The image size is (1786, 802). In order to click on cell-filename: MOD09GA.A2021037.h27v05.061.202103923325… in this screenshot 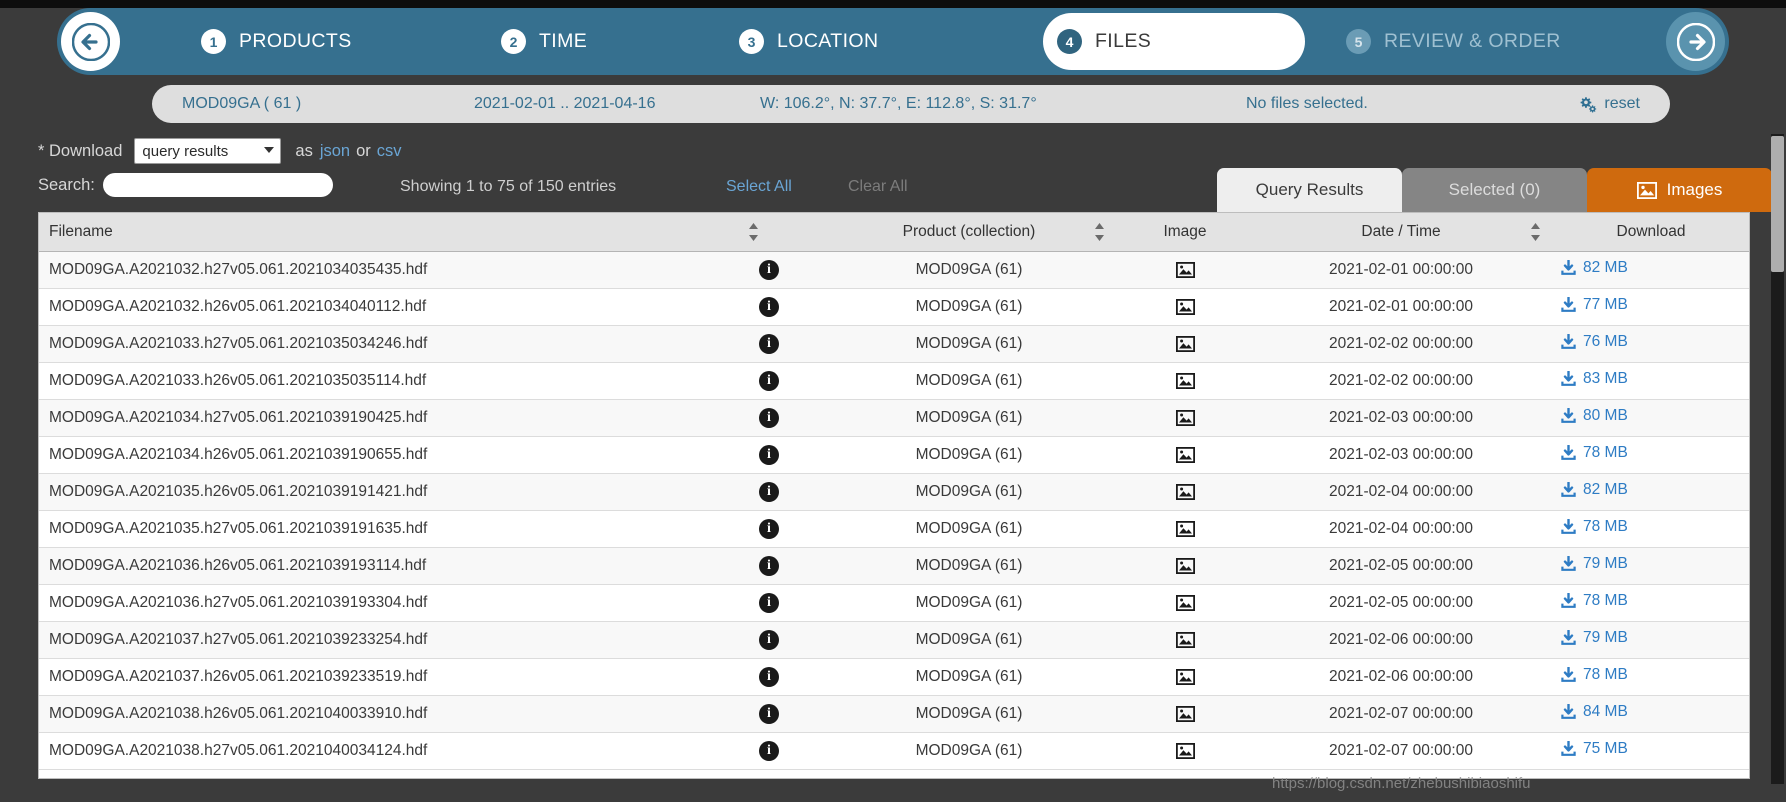, I will do `click(379, 640)`.